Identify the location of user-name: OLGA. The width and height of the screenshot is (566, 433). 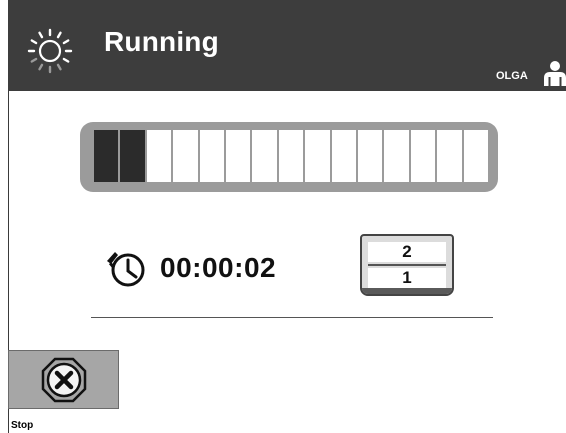
(512, 76).